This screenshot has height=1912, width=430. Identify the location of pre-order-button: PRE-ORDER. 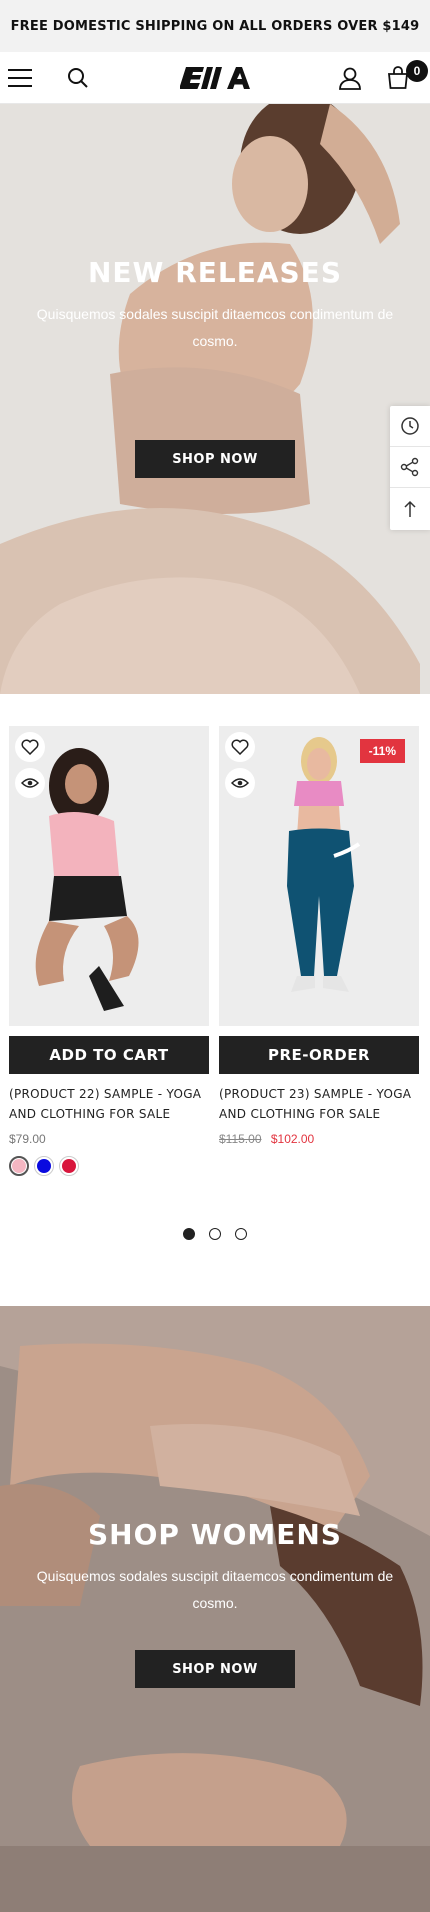
(319, 1055).